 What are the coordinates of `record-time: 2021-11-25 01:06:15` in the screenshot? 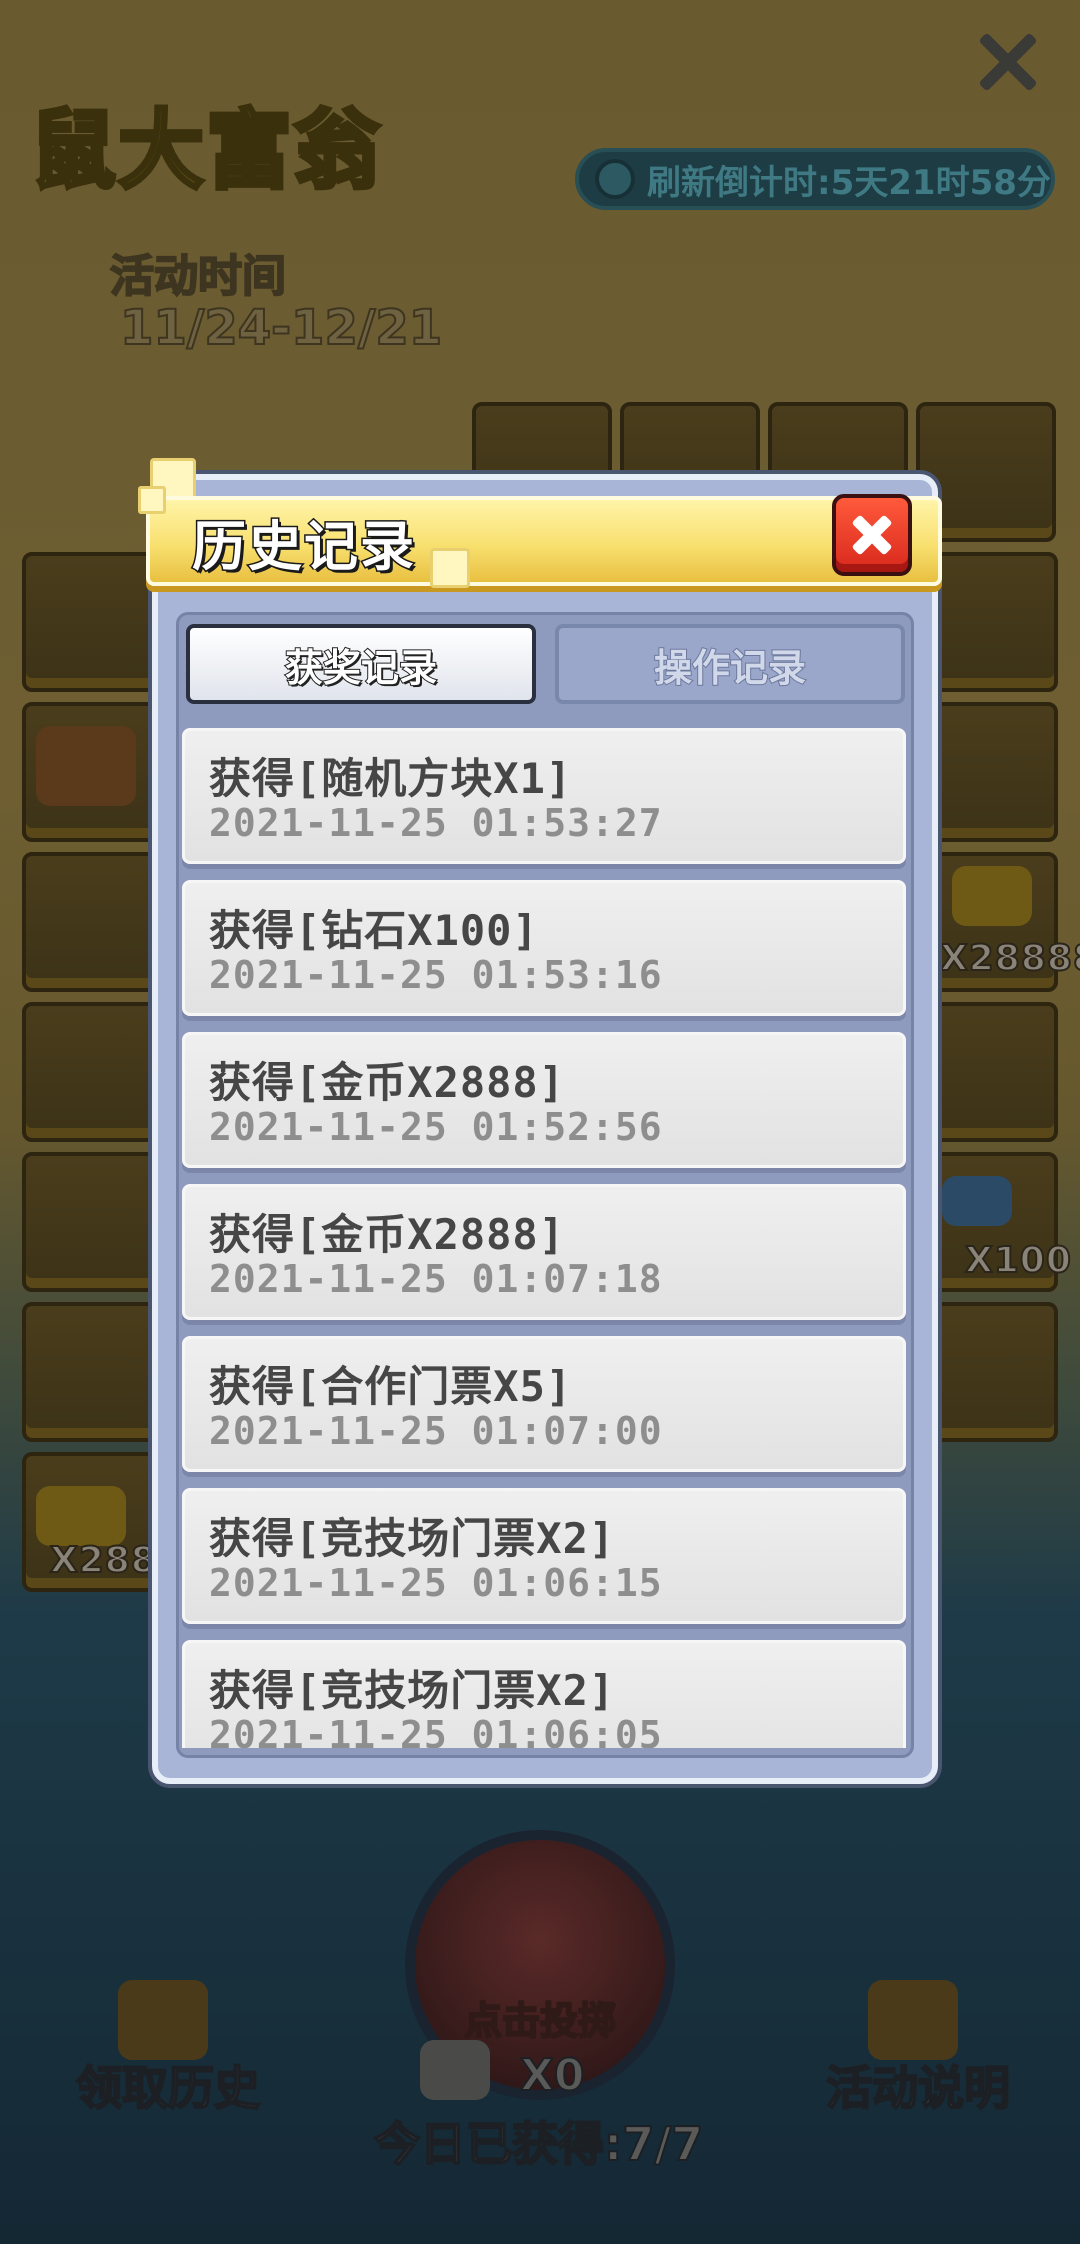 It's located at (436, 1583).